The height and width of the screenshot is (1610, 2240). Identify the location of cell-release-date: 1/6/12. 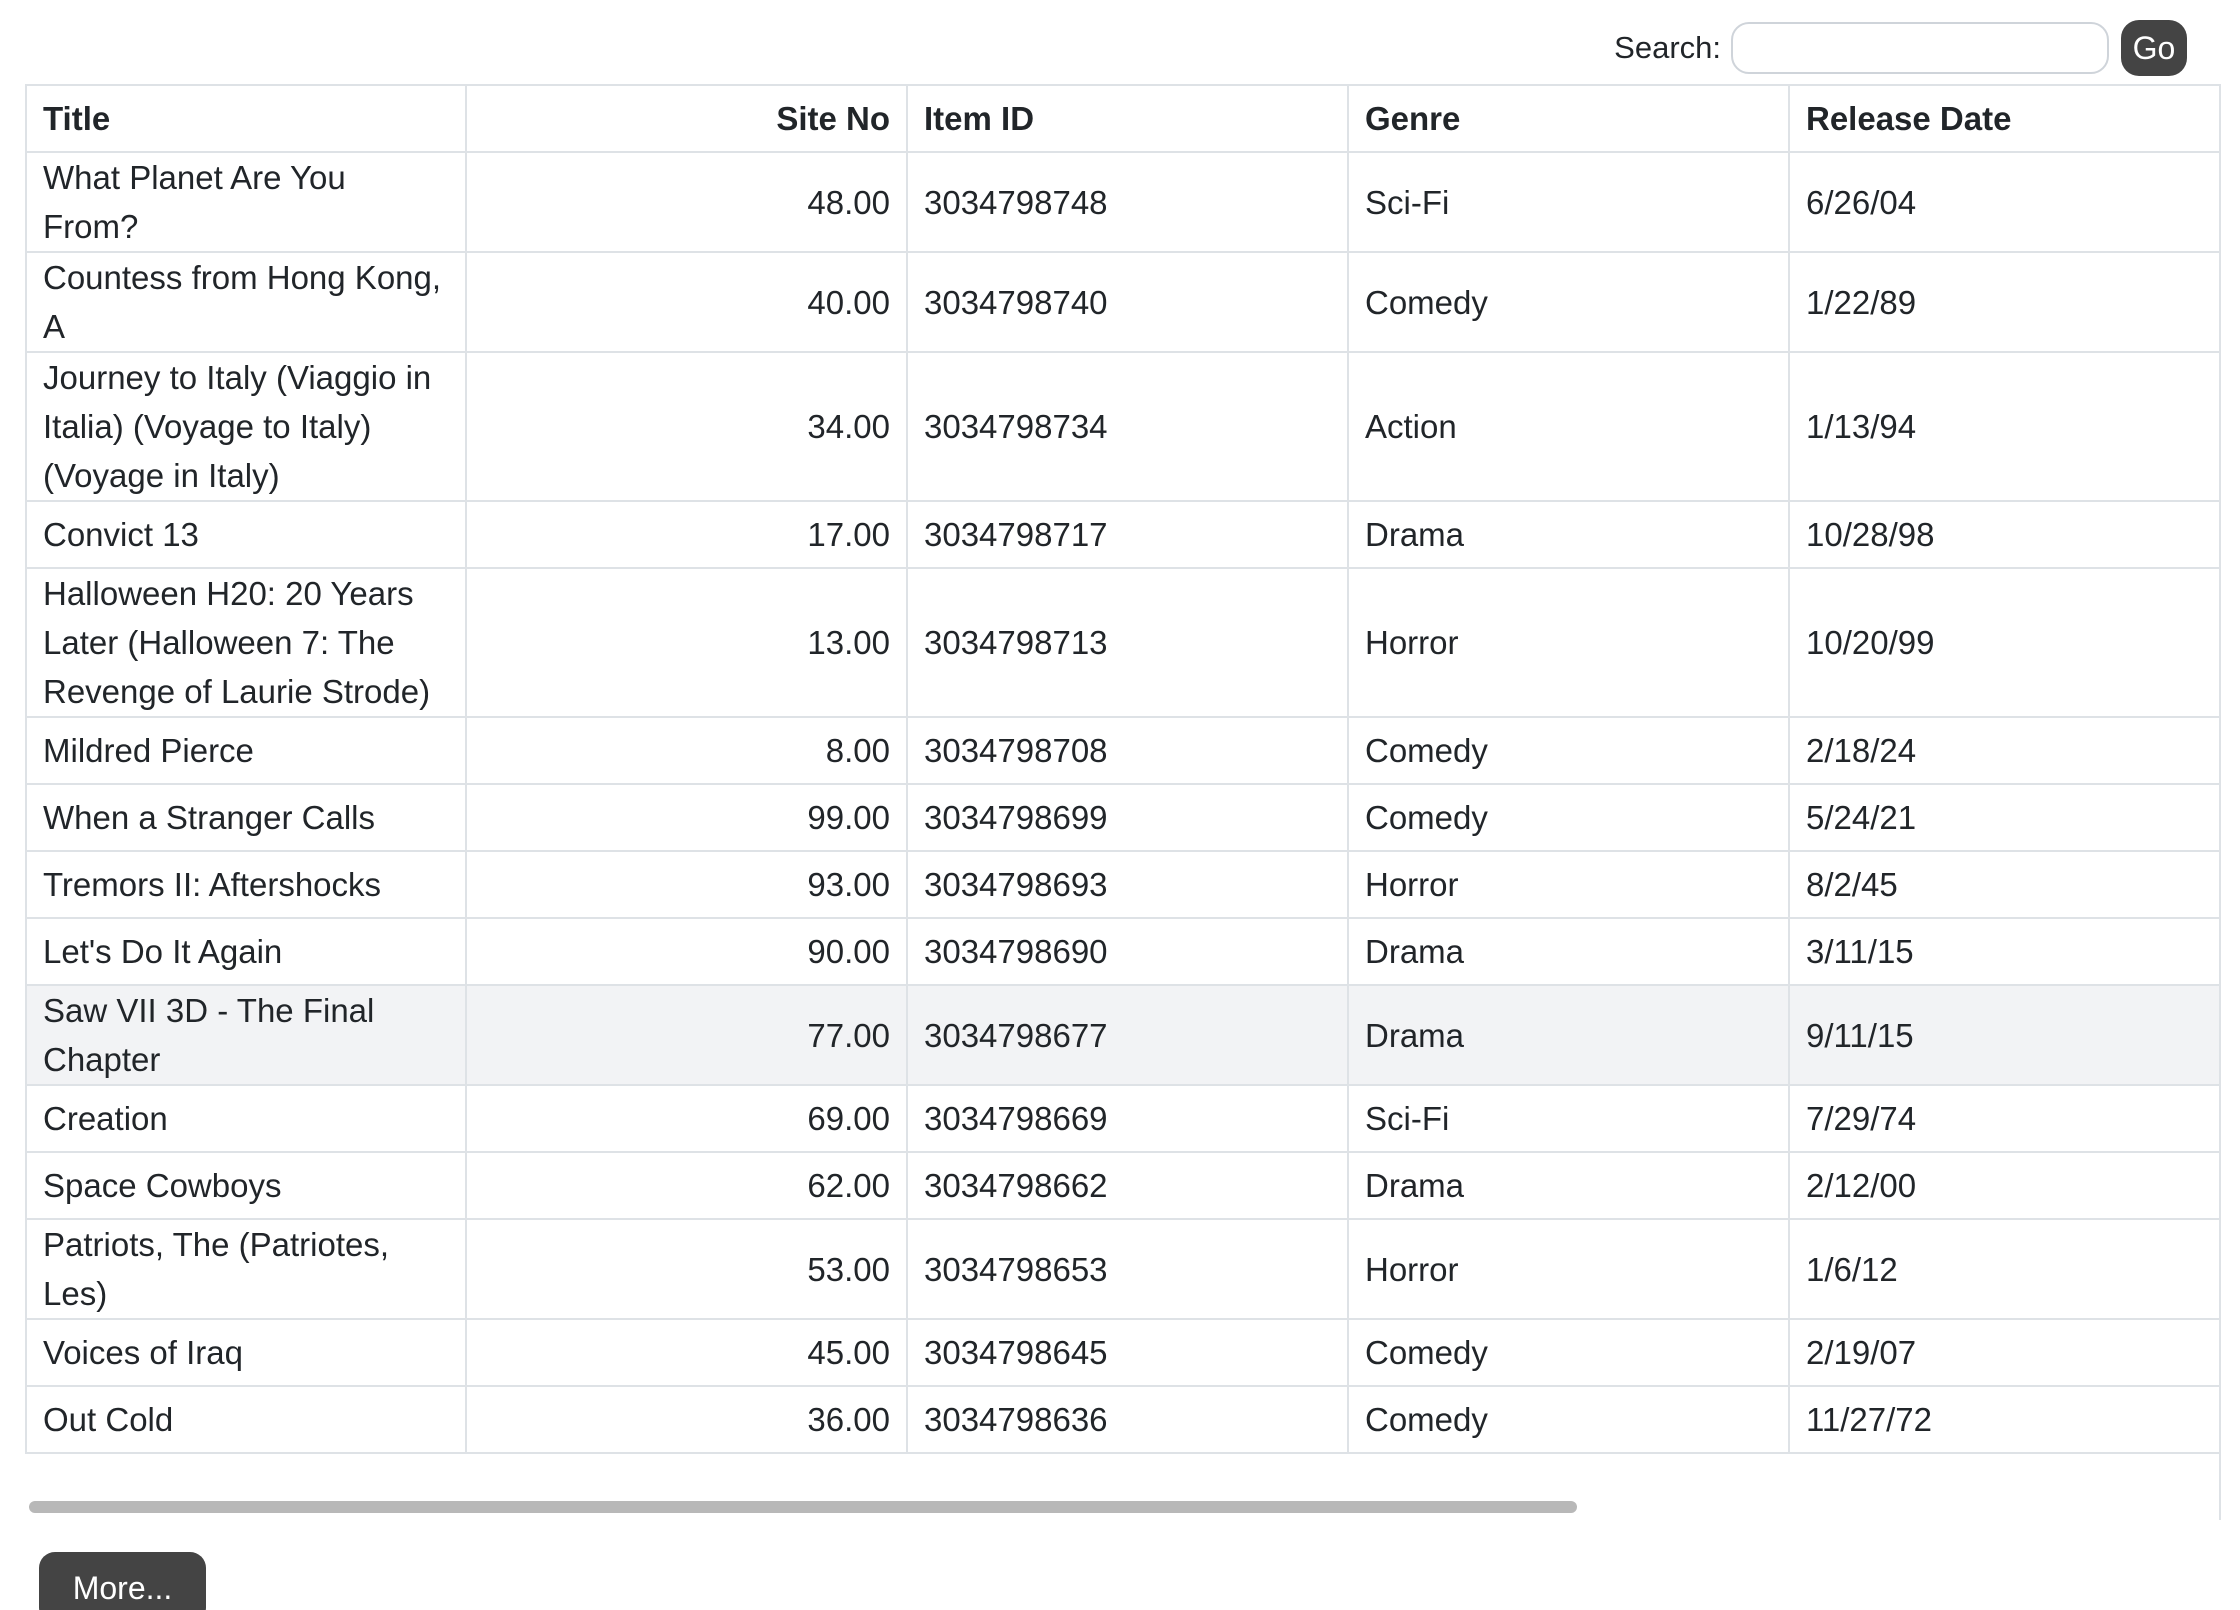
(2003, 1269).